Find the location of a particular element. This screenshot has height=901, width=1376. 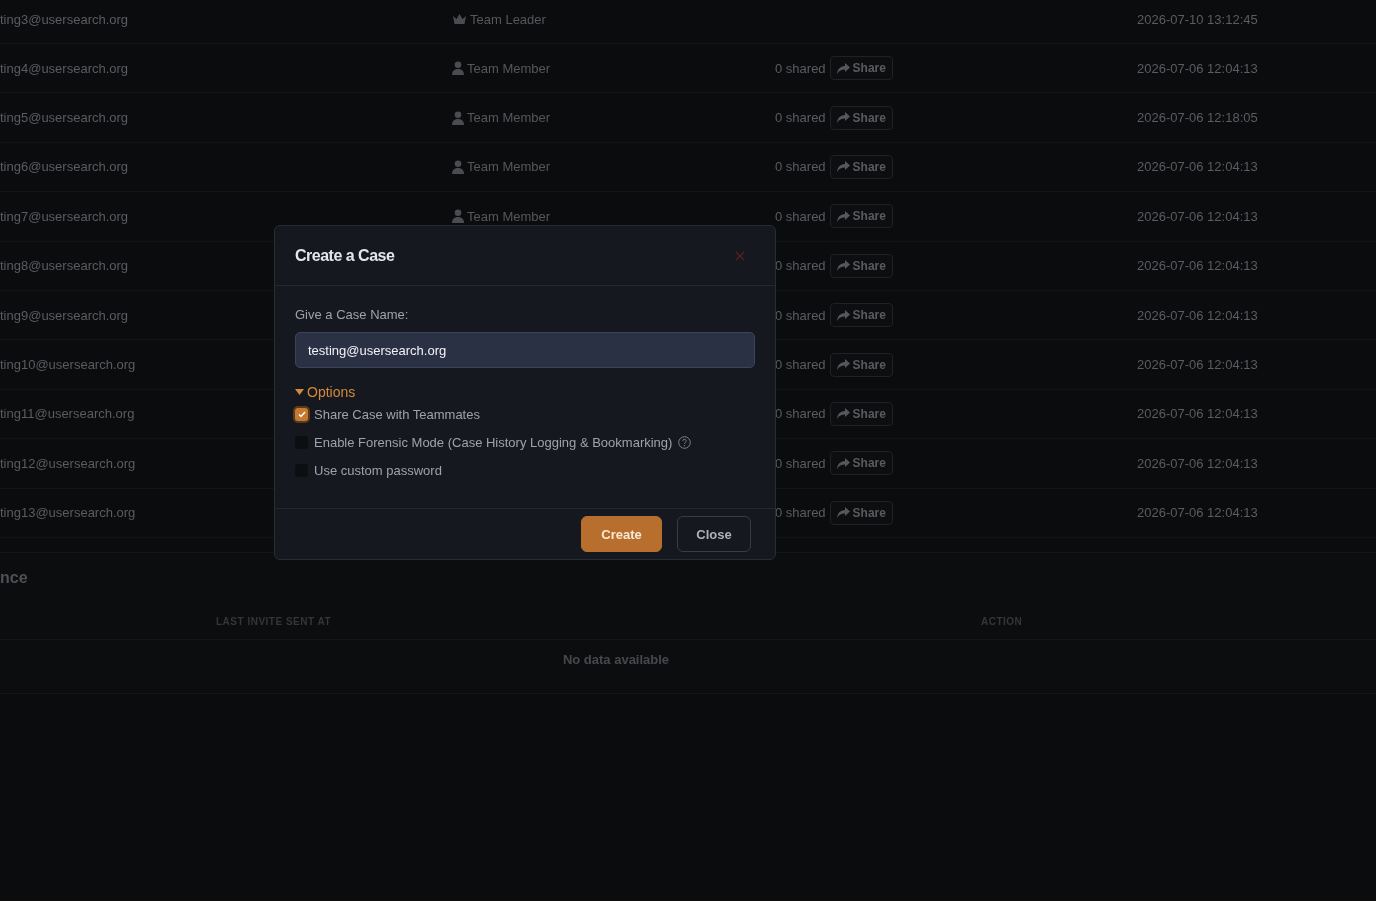

close-button: Close is located at coordinates (714, 534).